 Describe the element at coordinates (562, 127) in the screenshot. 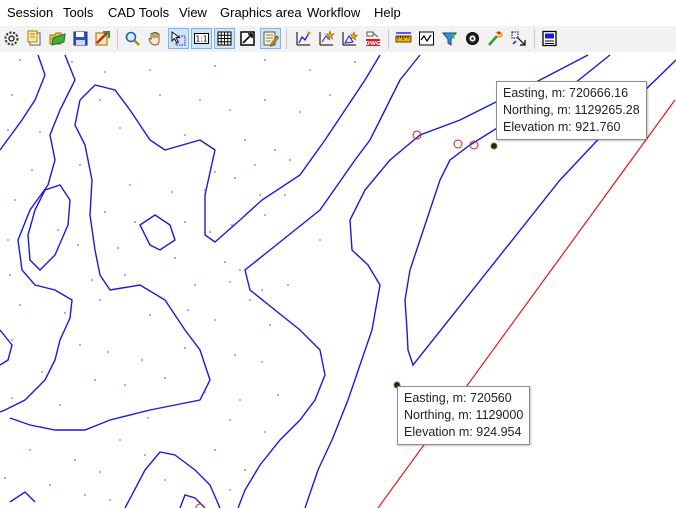

I see `tooltip-elevation: Elevation m: 921.760` at that location.